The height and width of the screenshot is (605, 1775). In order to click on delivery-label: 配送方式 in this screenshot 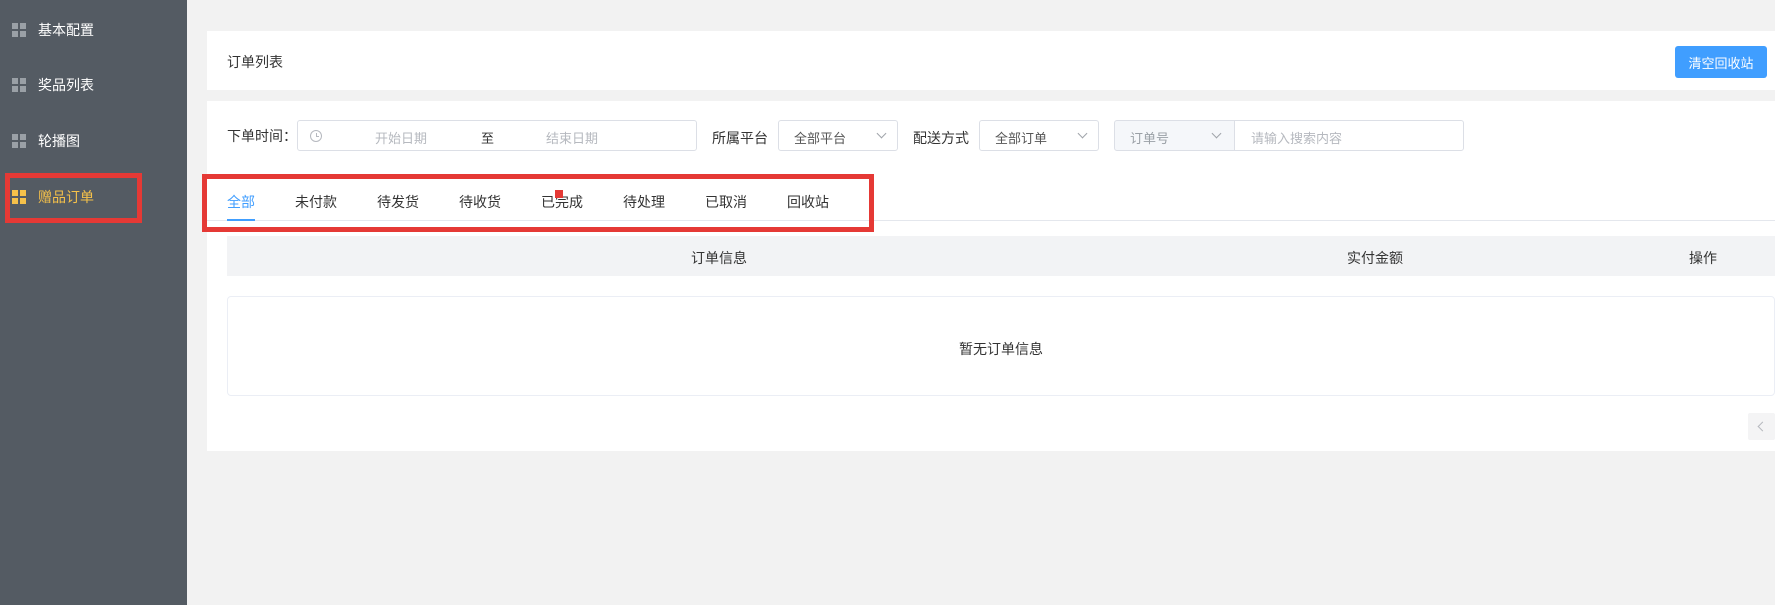, I will do `click(941, 139)`.